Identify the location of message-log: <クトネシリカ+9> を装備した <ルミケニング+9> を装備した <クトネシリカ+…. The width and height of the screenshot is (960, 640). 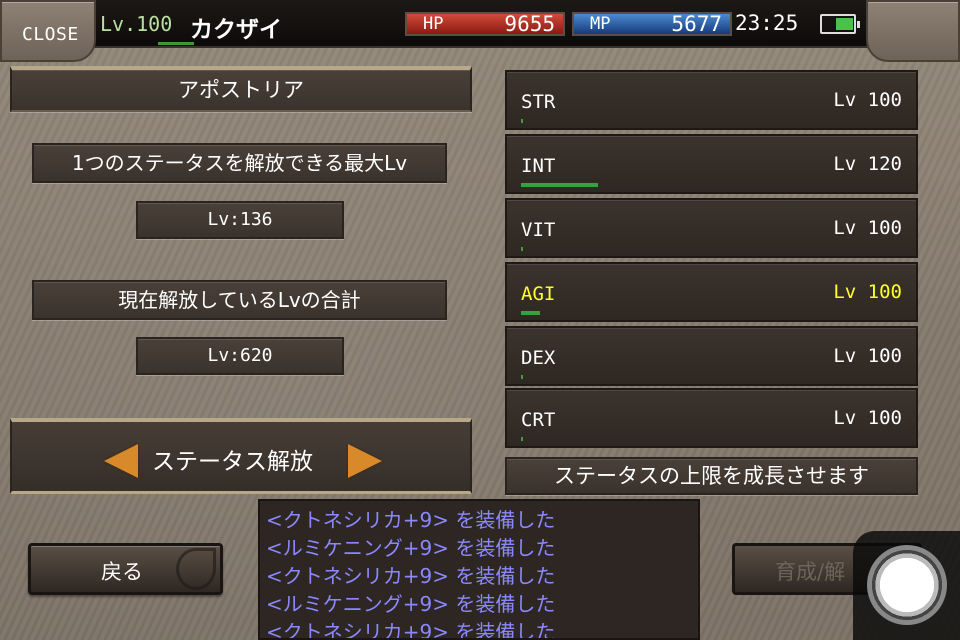
(479, 569).